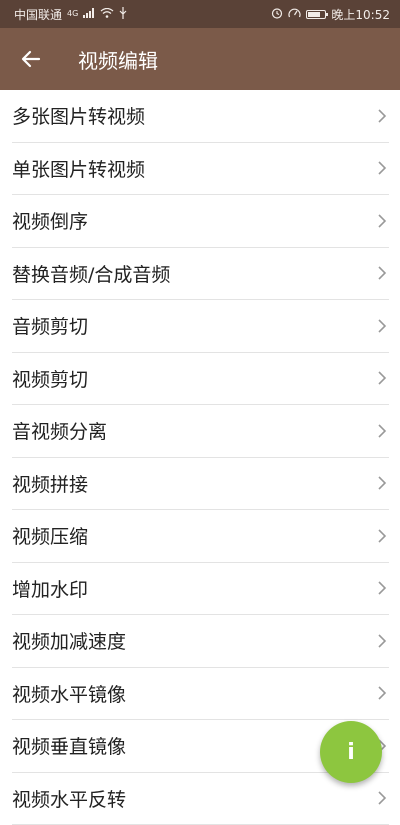 The height and width of the screenshot is (825, 400). What do you see at coordinates (200, 641) in the screenshot?
I see `list-item: 视频加减速度` at bounding box center [200, 641].